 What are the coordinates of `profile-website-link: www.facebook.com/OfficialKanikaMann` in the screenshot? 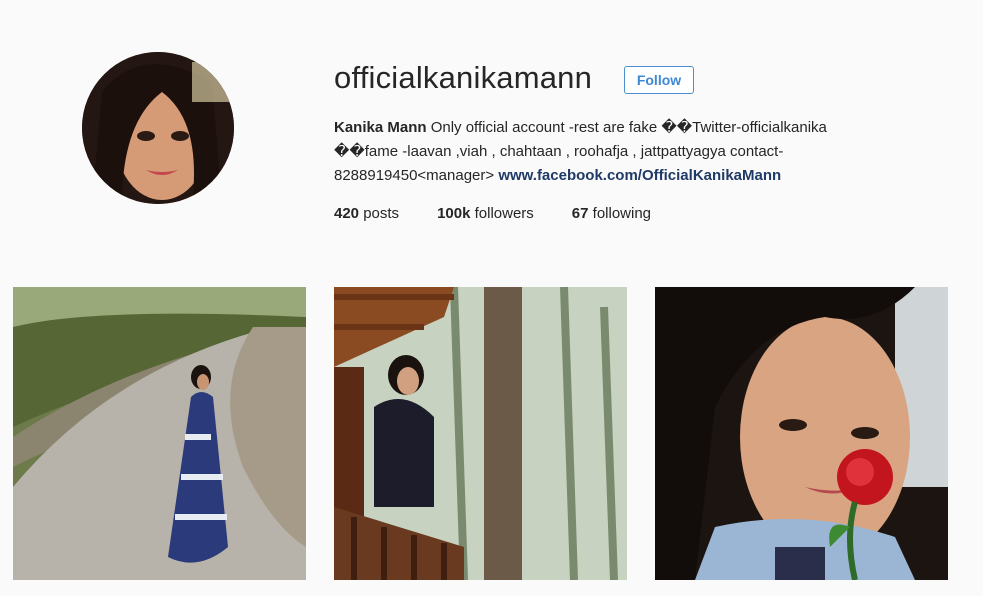 It's located at (639, 175).